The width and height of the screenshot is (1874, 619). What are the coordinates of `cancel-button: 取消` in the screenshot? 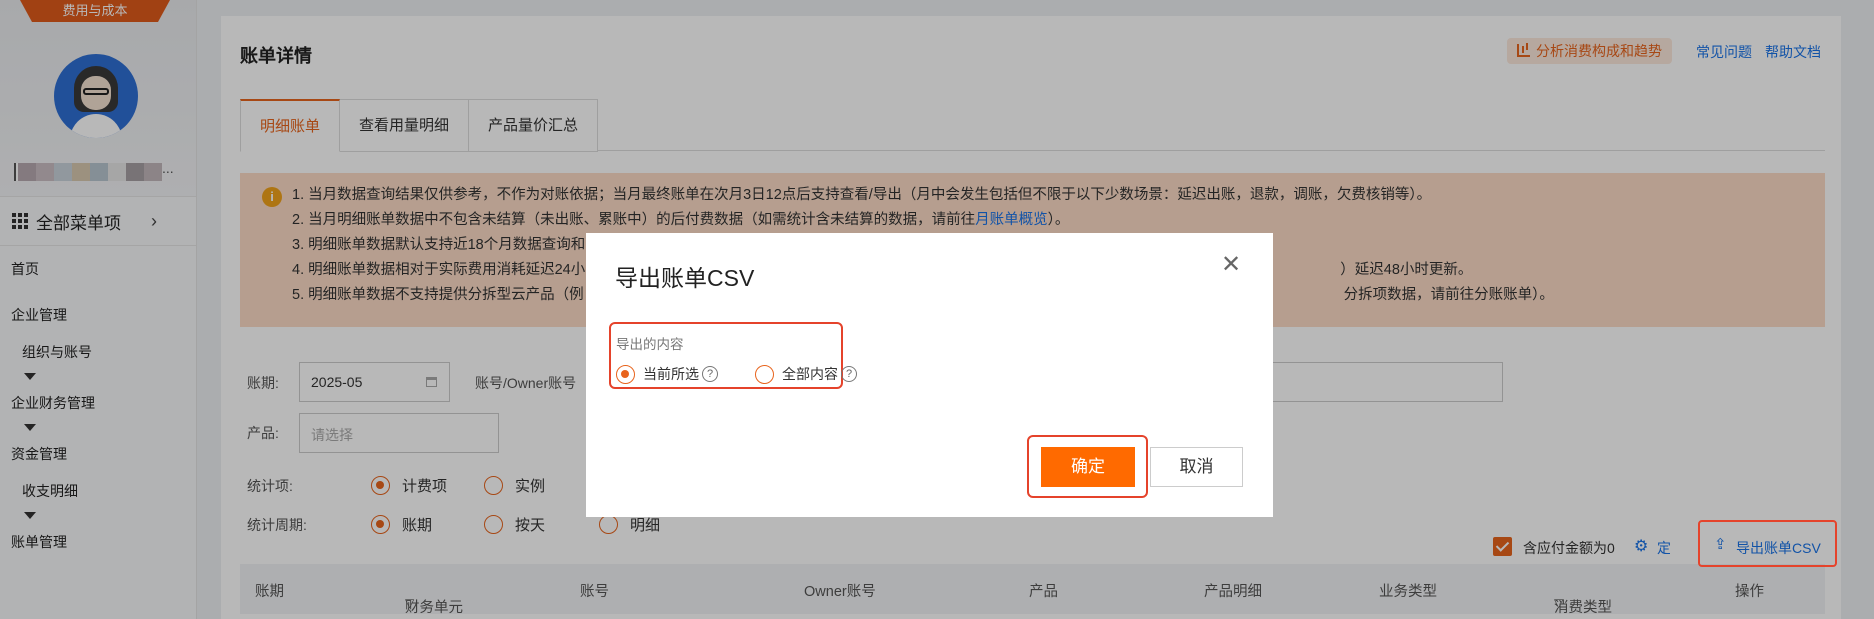 It's located at (1196, 467).